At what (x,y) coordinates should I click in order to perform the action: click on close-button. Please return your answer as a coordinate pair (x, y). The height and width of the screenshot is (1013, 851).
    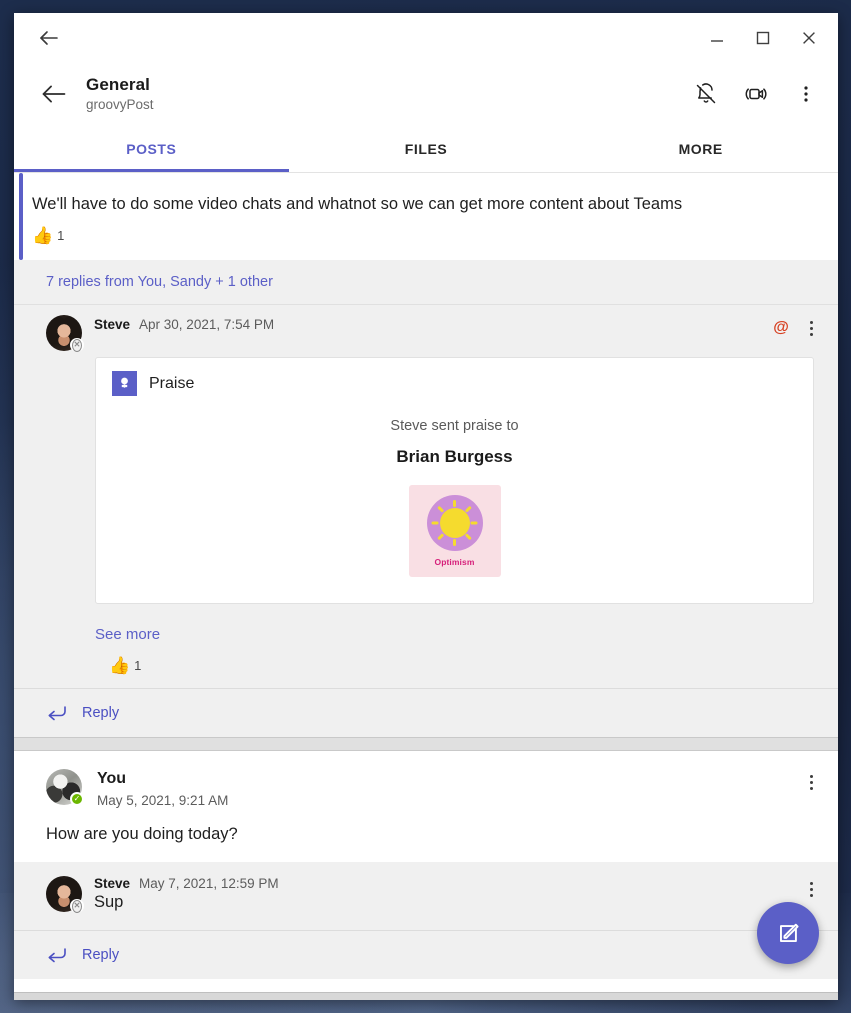
    Looking at the image, I should click on (809, 38).